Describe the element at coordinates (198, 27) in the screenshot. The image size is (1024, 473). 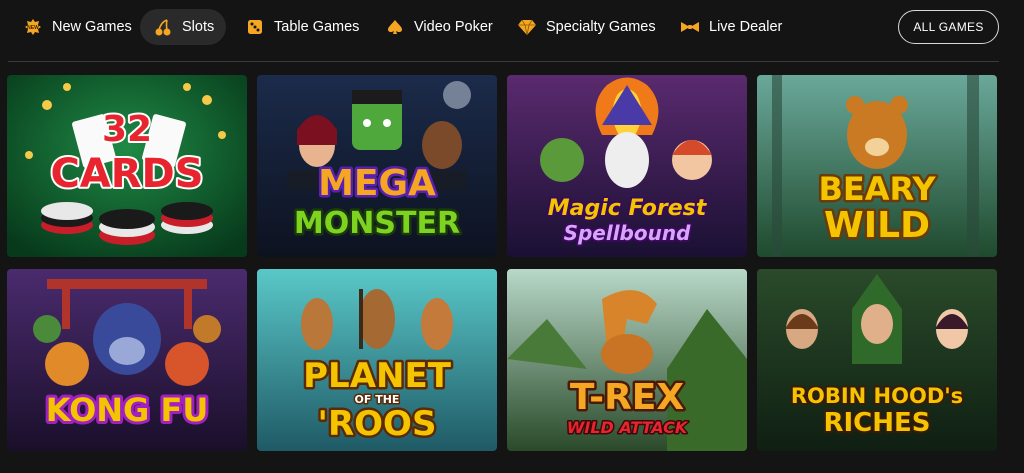
I see `nav-item-label: Slots` at that location.